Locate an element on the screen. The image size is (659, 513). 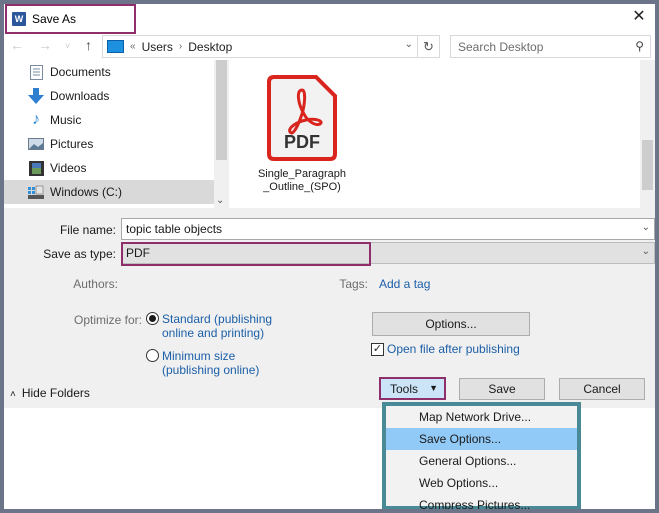
scroll-down-icon: ⌄ is located at coordinates (220, 200).